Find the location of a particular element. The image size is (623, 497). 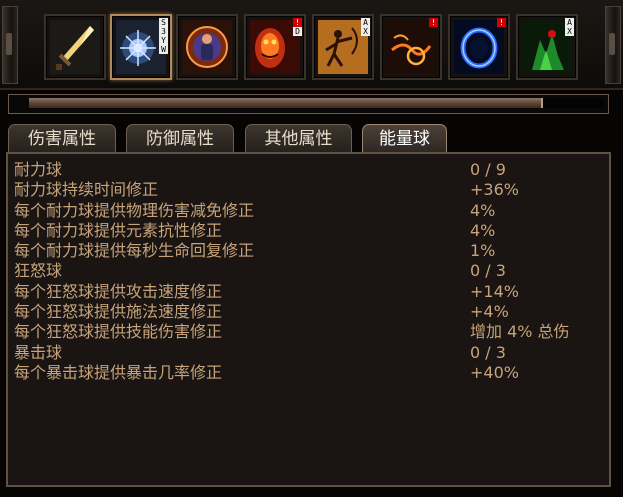

skill-slot-green-totem: AX is located at coordinates (547, 47).